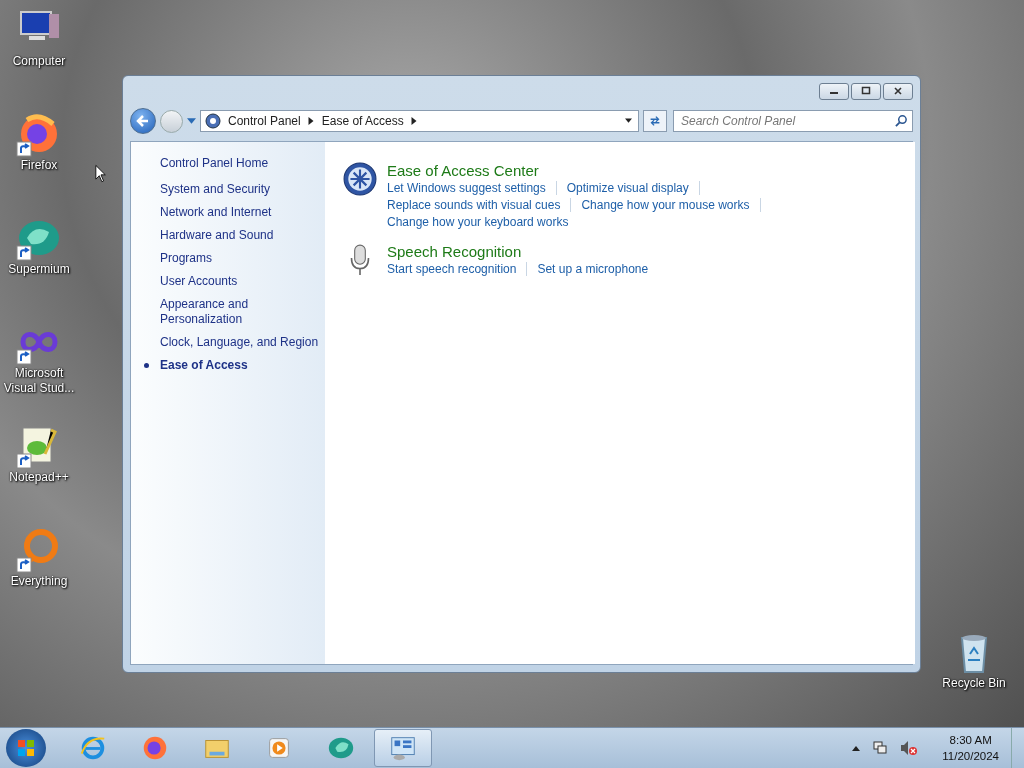 The height and width of the screenshot is (768, 1024). Describe the element at coordinates (101, 174) in the screenshot. I see `mouse-cursor-icon` at that location.